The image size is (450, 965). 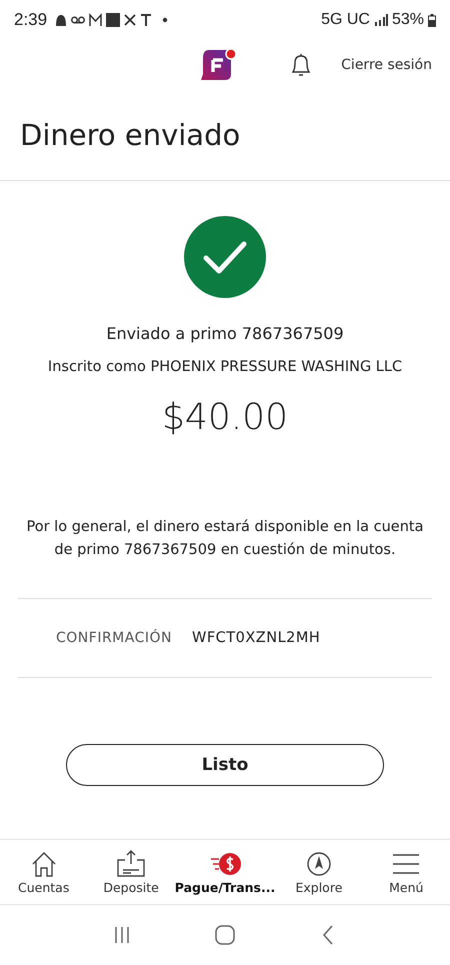 What do you see at coordinates (218, 65) in the screenshot?
I see `app-logo-icon` at bounding box center [218, 65].